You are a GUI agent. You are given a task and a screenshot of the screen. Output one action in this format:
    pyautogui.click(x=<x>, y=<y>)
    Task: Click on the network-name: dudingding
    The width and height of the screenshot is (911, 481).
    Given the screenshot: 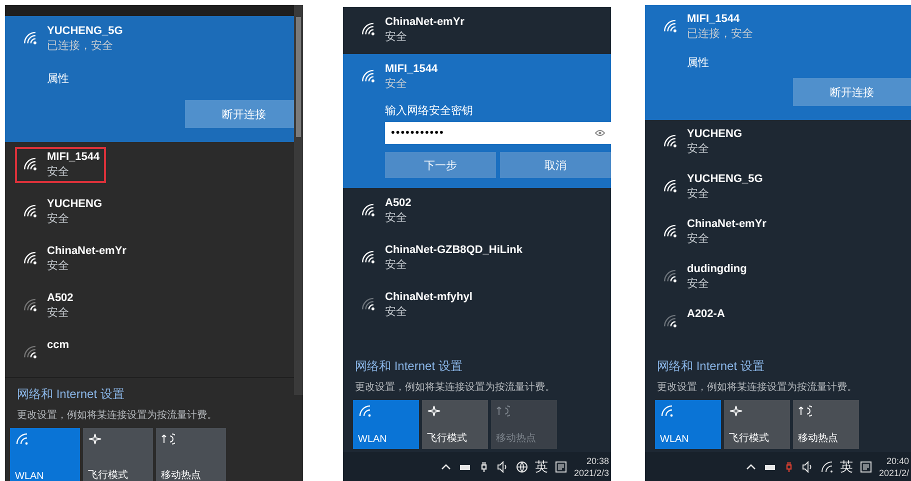 What is the action you would take?
    pyautogui.click(x=717, y=269)
    